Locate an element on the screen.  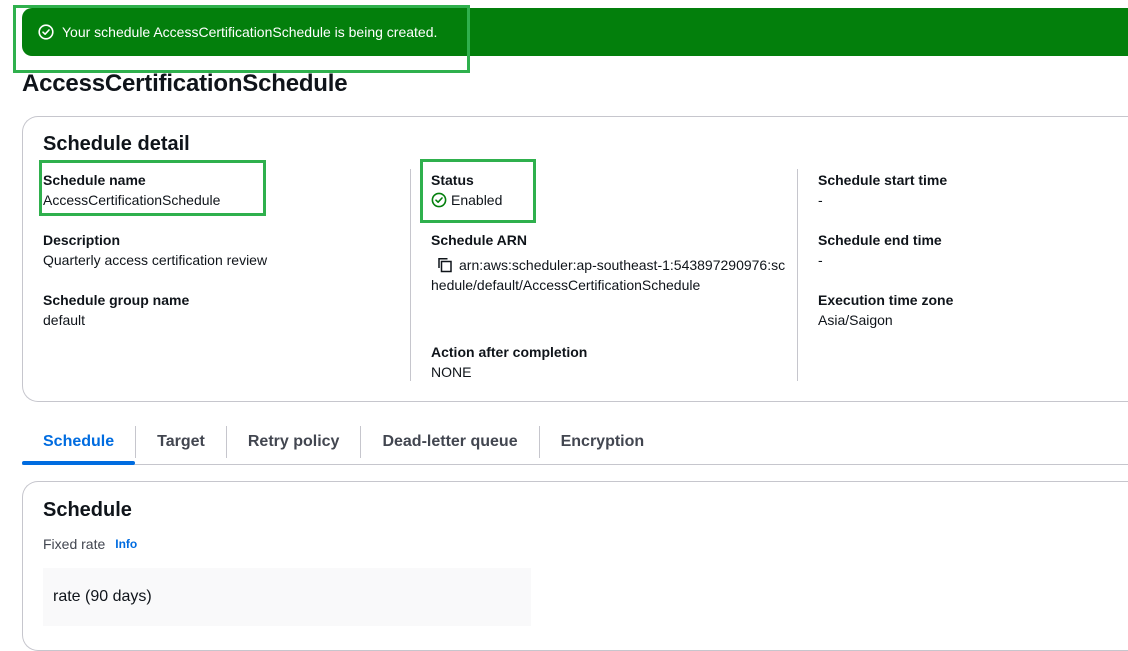
tab-dead-letter-queue: Dead-letter queue is located at coordinates (449, 442).